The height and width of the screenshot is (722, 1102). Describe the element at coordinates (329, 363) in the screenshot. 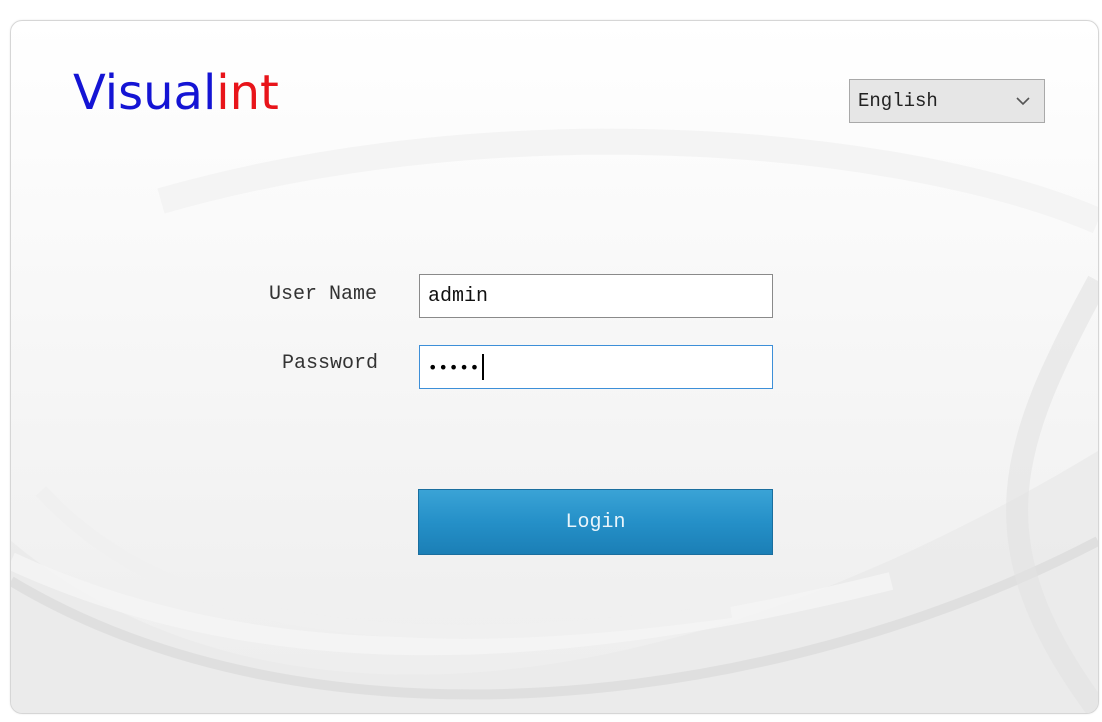

I see `password-label: Password` at that location.